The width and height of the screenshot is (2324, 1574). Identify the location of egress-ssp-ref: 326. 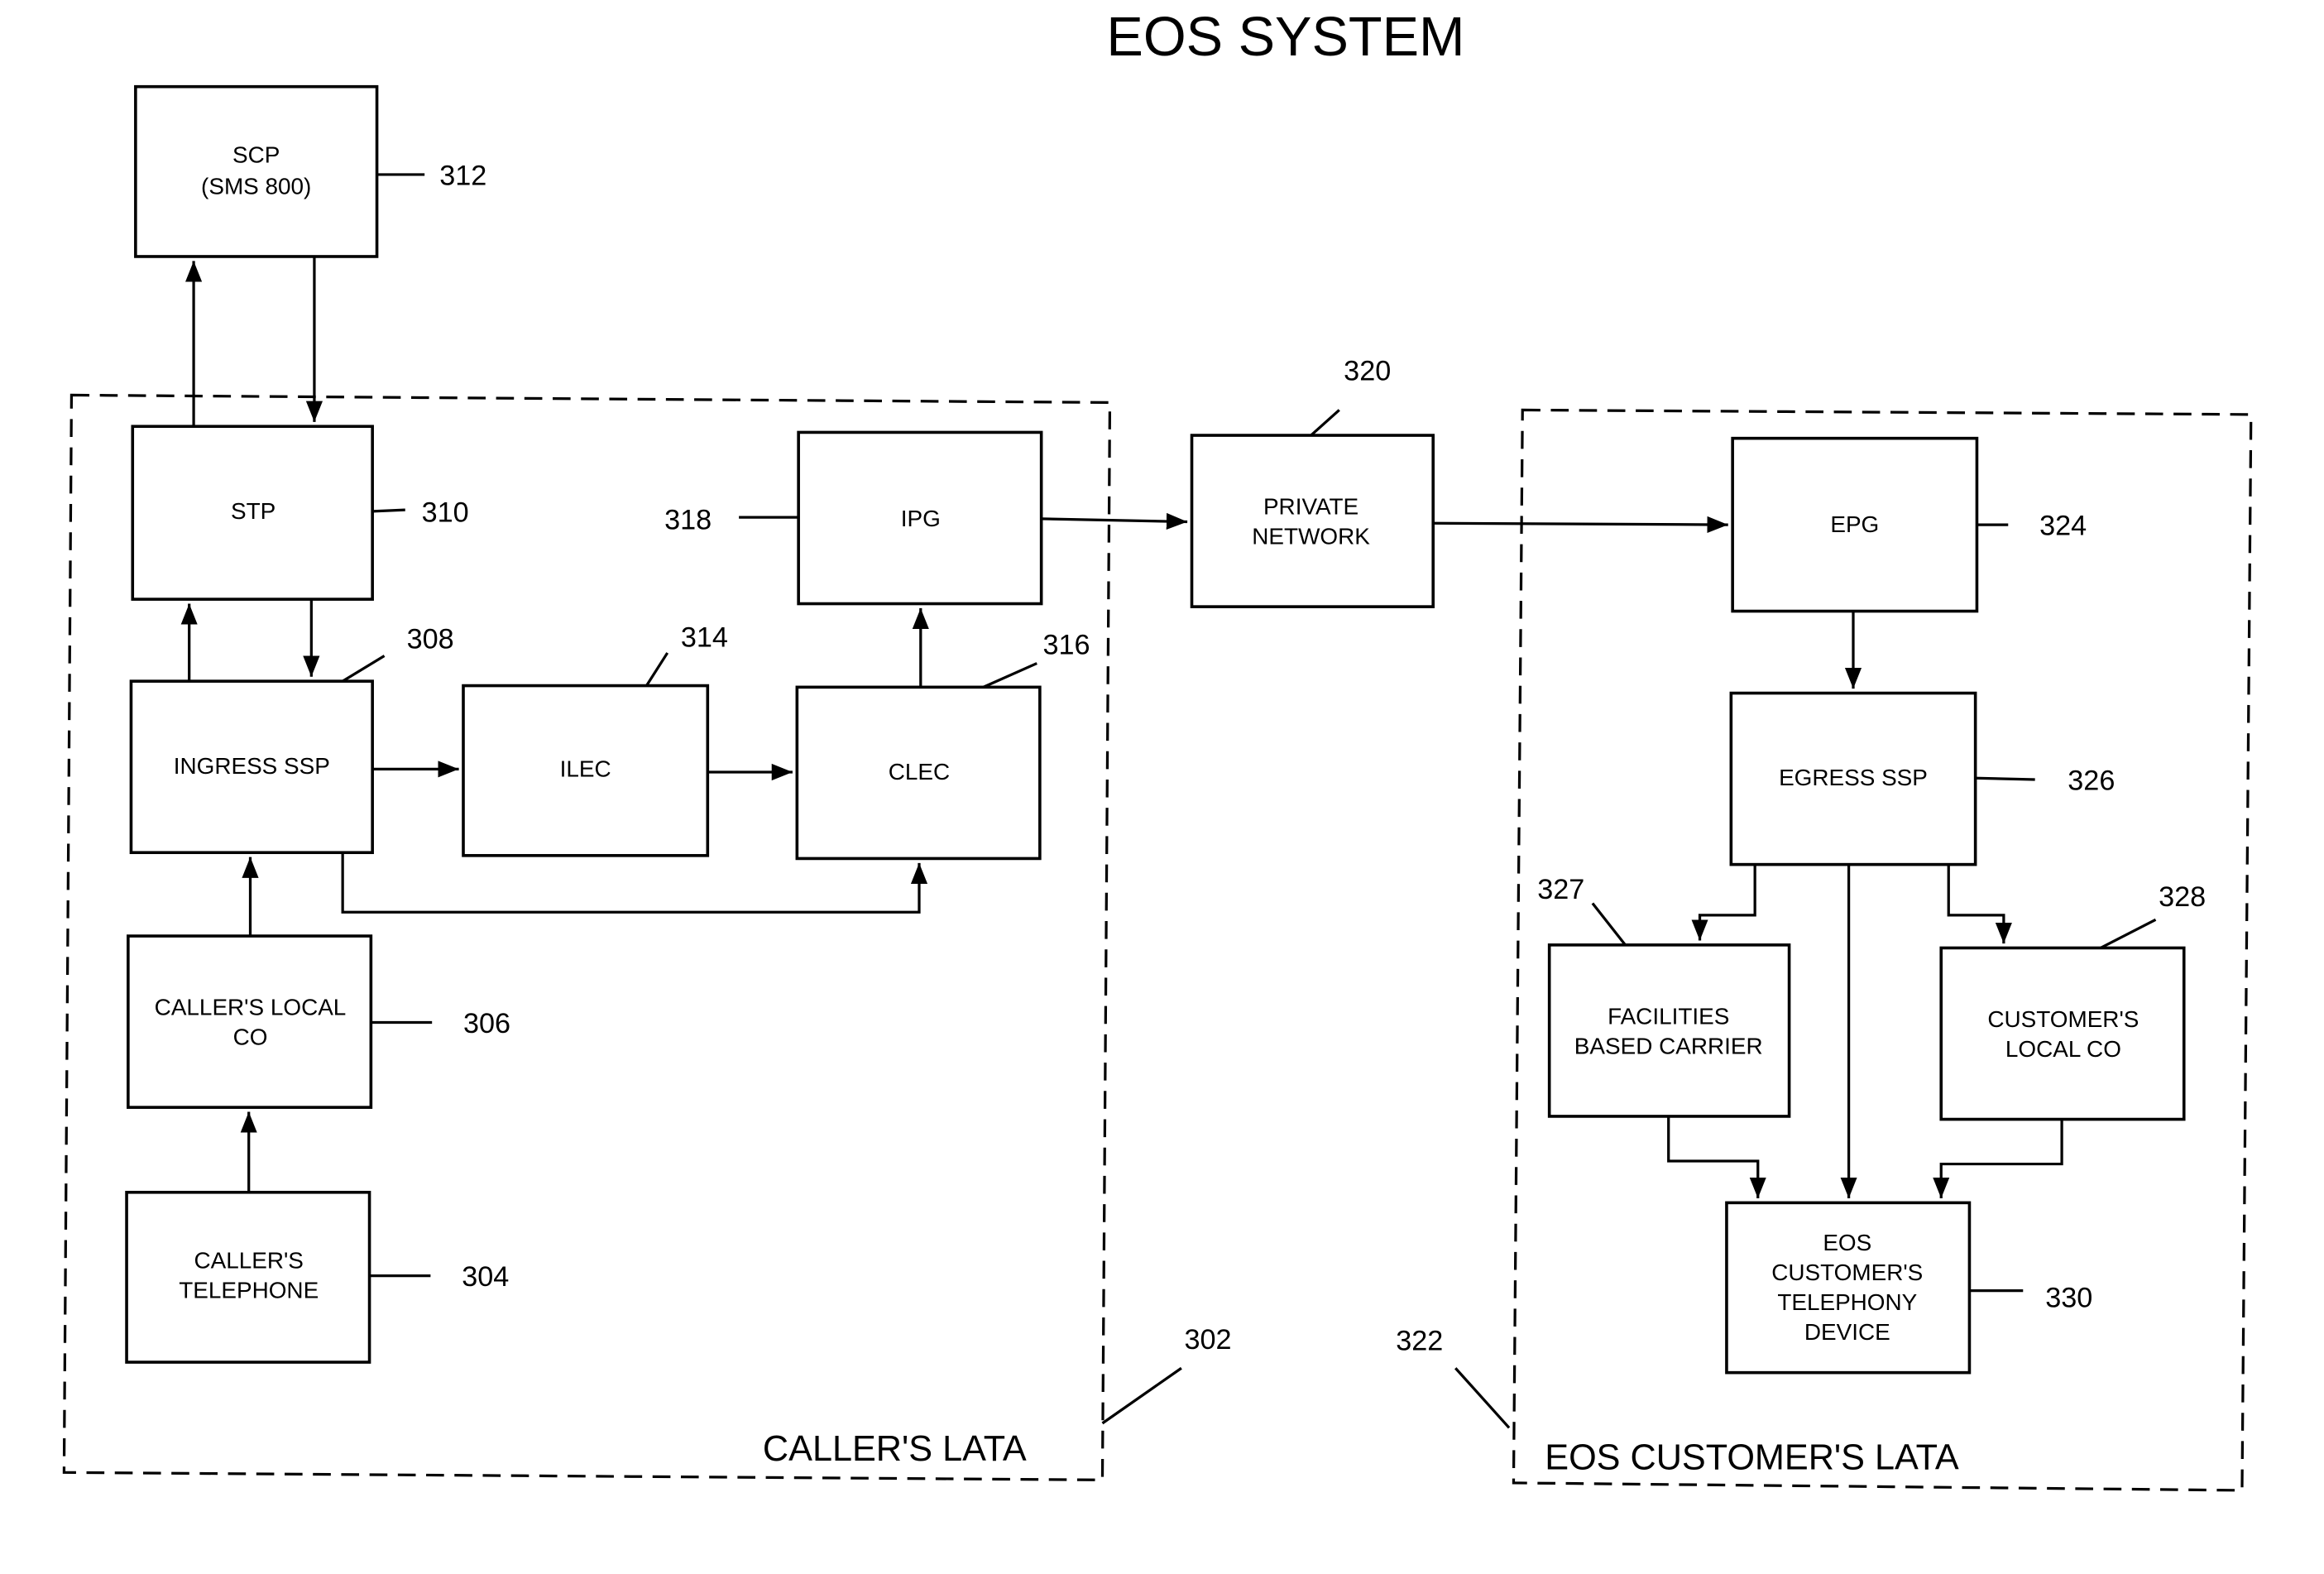
(2091, 781).